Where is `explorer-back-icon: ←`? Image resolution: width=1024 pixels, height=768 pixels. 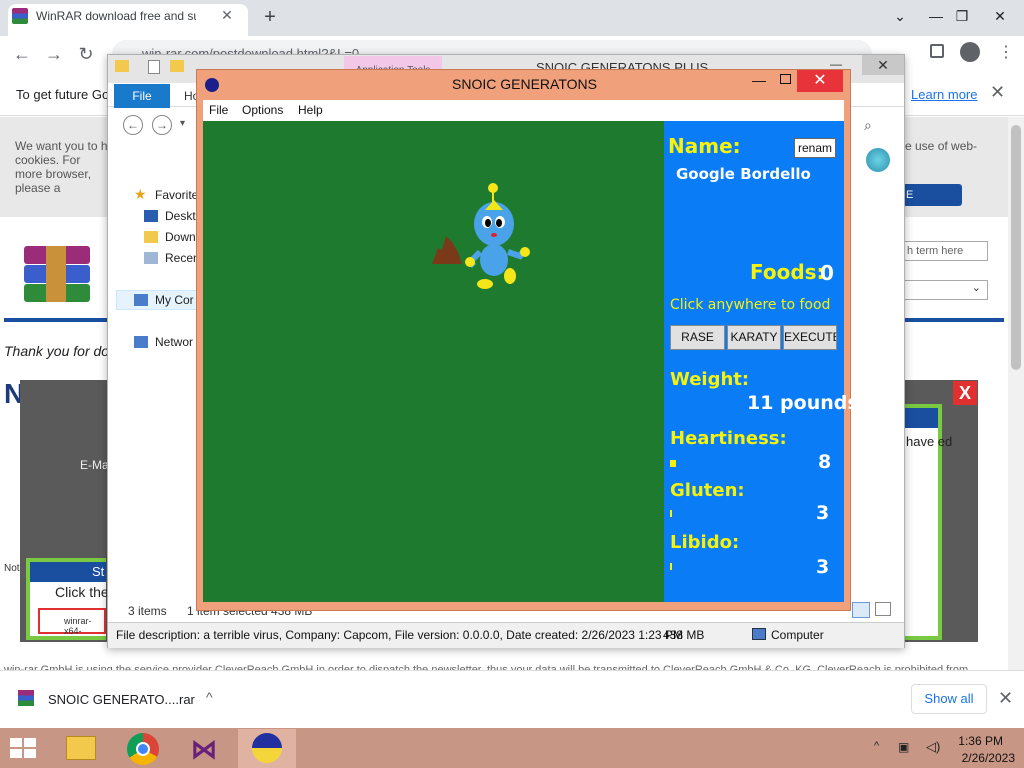 explorer-back-icon: ← is located at coordinates (133, 125).